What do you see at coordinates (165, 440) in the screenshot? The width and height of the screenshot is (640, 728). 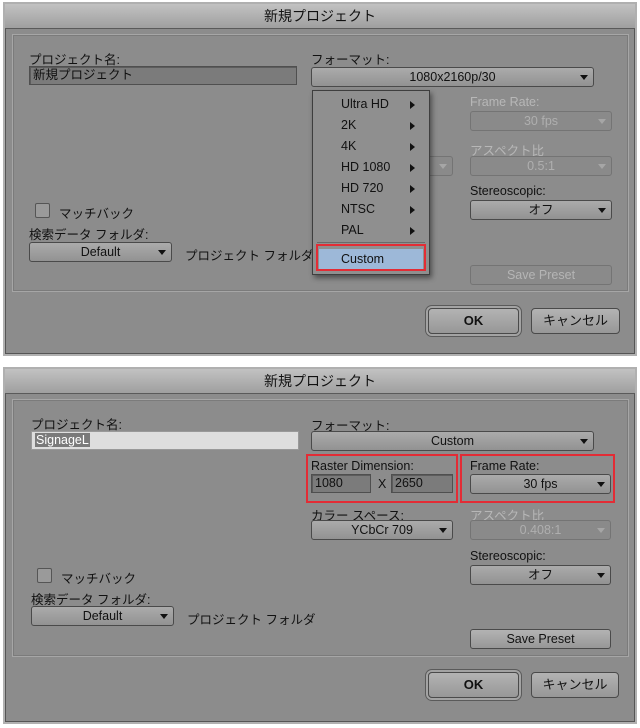 I see `project-name-field: SignageL` at bounding box center [165, 440].